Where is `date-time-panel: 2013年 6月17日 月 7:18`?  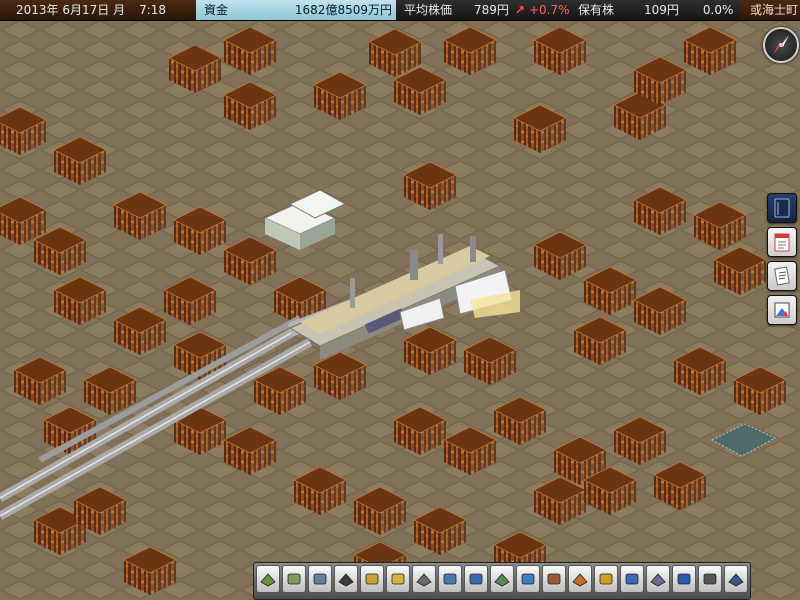
date-time-panel: 2013年 6月17日 月 7:18 is located at coordinates (98, 10).